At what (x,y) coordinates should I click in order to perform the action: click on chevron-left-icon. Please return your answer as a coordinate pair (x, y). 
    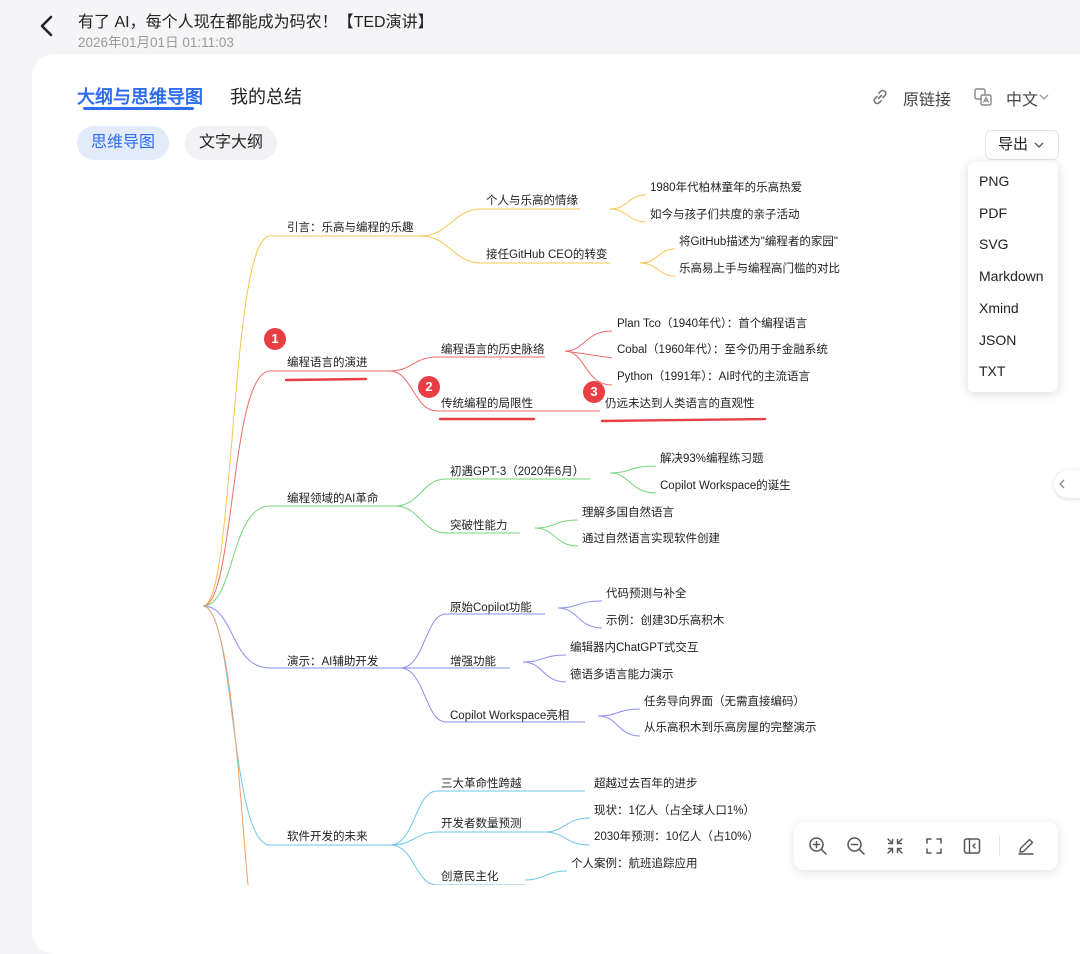
    Looking at the image, I should click on (1062, 484).